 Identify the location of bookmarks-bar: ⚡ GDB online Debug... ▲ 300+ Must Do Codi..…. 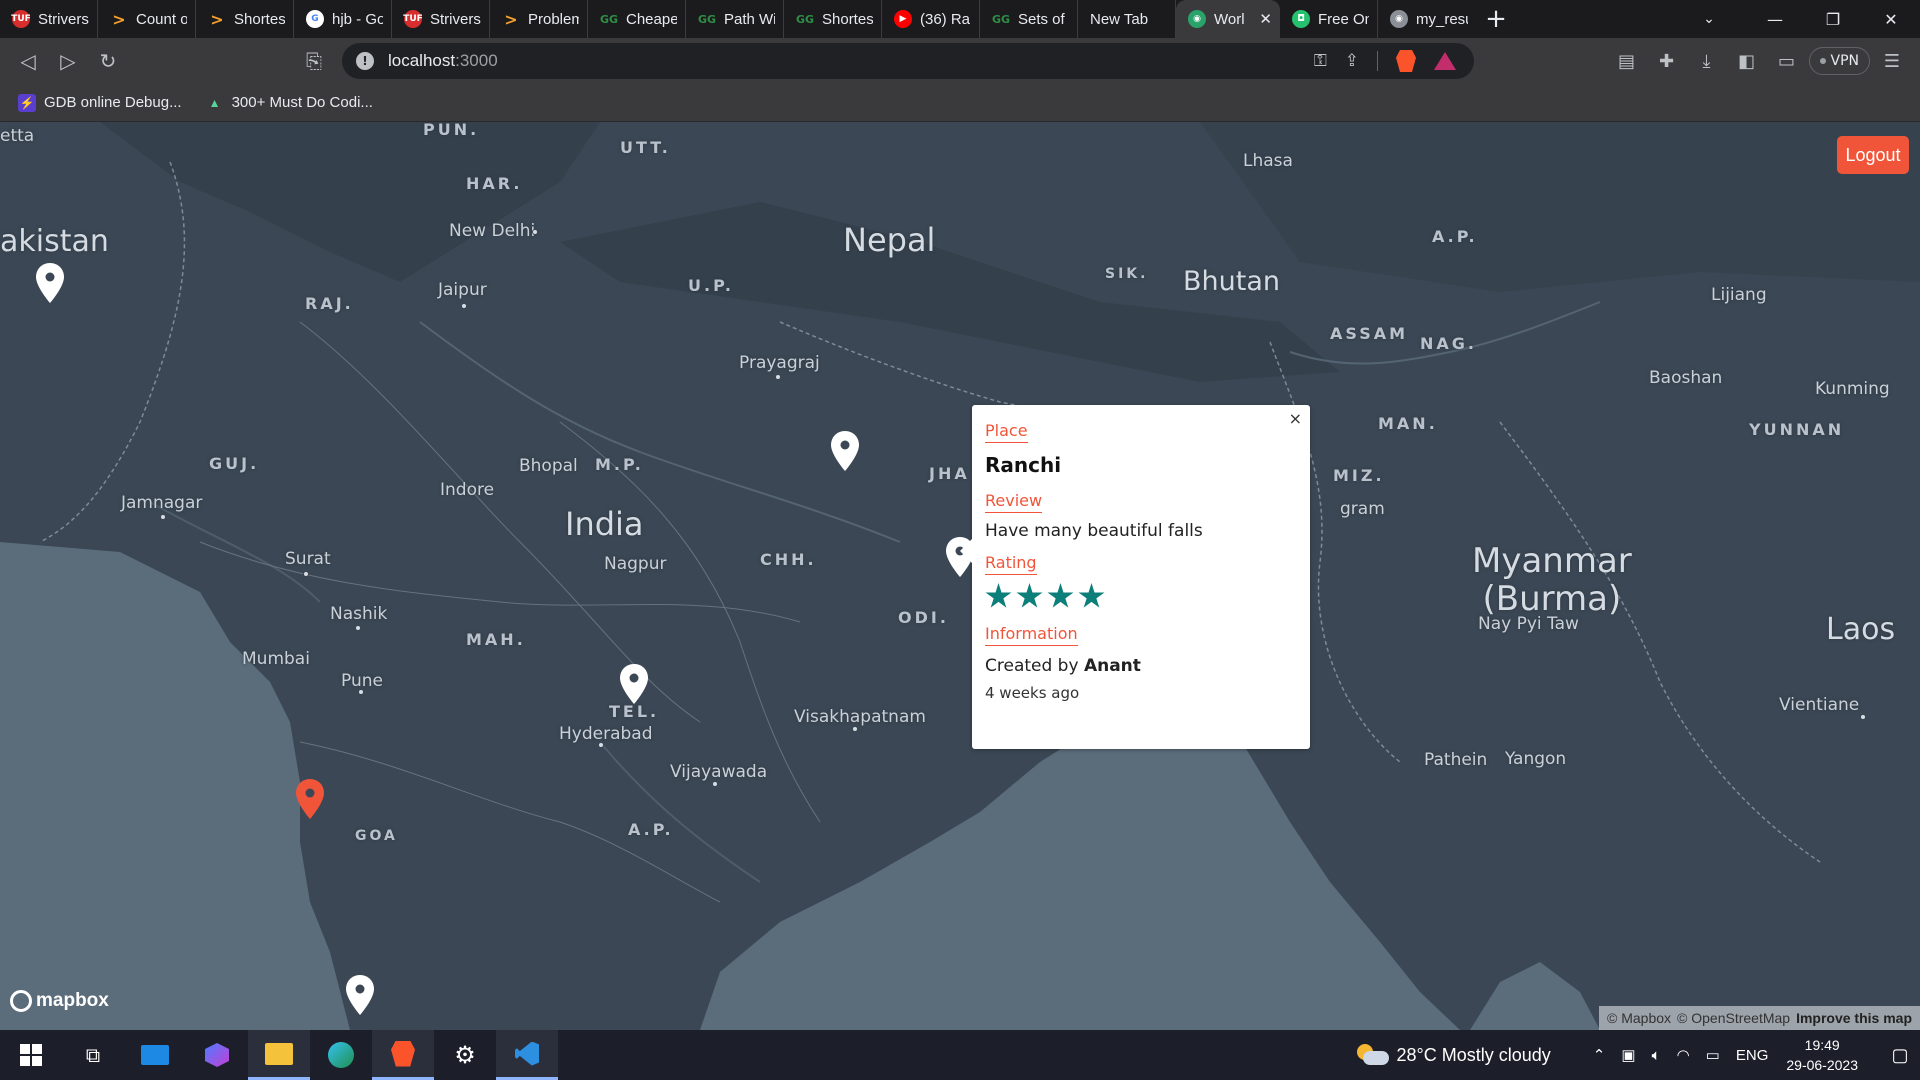
(960, 103).